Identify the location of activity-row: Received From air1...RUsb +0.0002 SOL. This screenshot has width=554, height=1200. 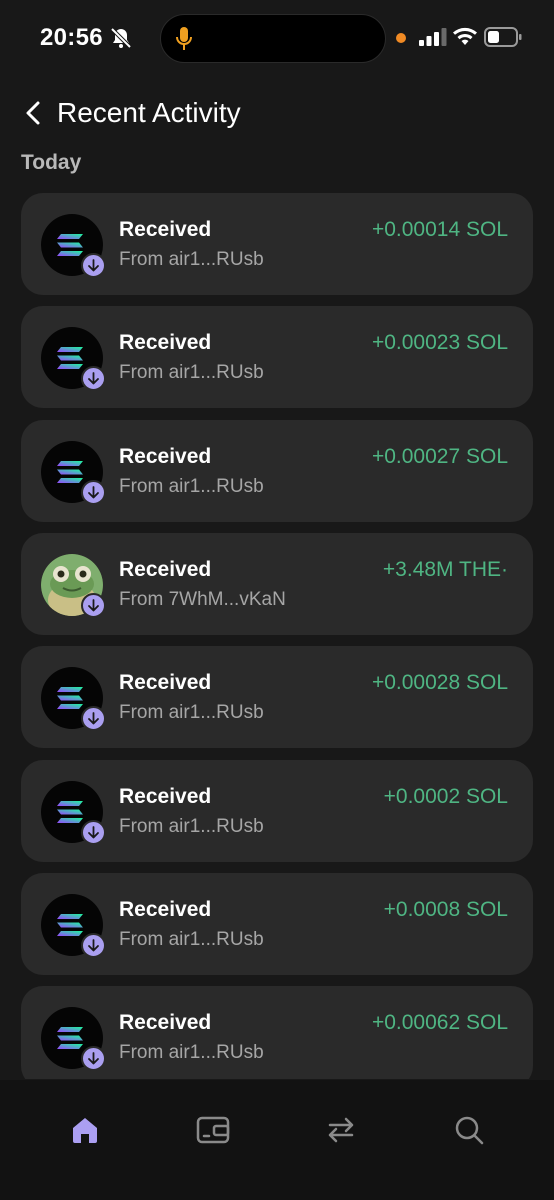
(277, 810).